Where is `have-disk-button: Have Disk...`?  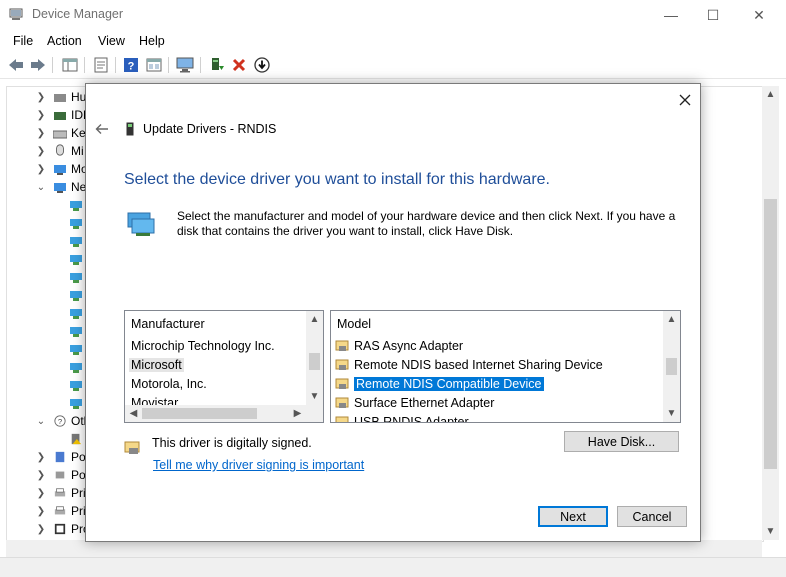 have-disk-button: Have Disk... is located at coordinates (621, 441).